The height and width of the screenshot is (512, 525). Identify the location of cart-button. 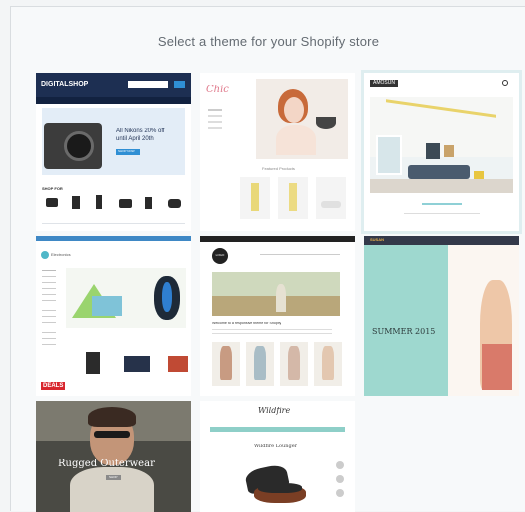
(179, 84).